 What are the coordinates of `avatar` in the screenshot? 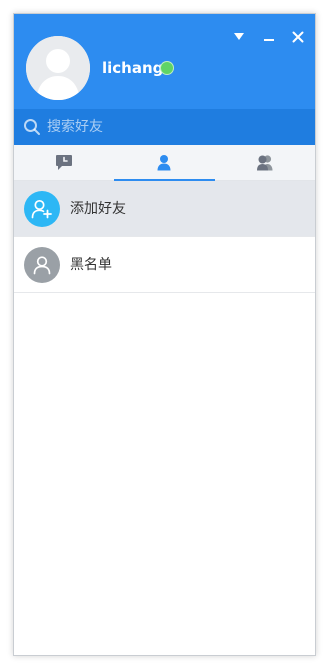 It's located at (58, 68).